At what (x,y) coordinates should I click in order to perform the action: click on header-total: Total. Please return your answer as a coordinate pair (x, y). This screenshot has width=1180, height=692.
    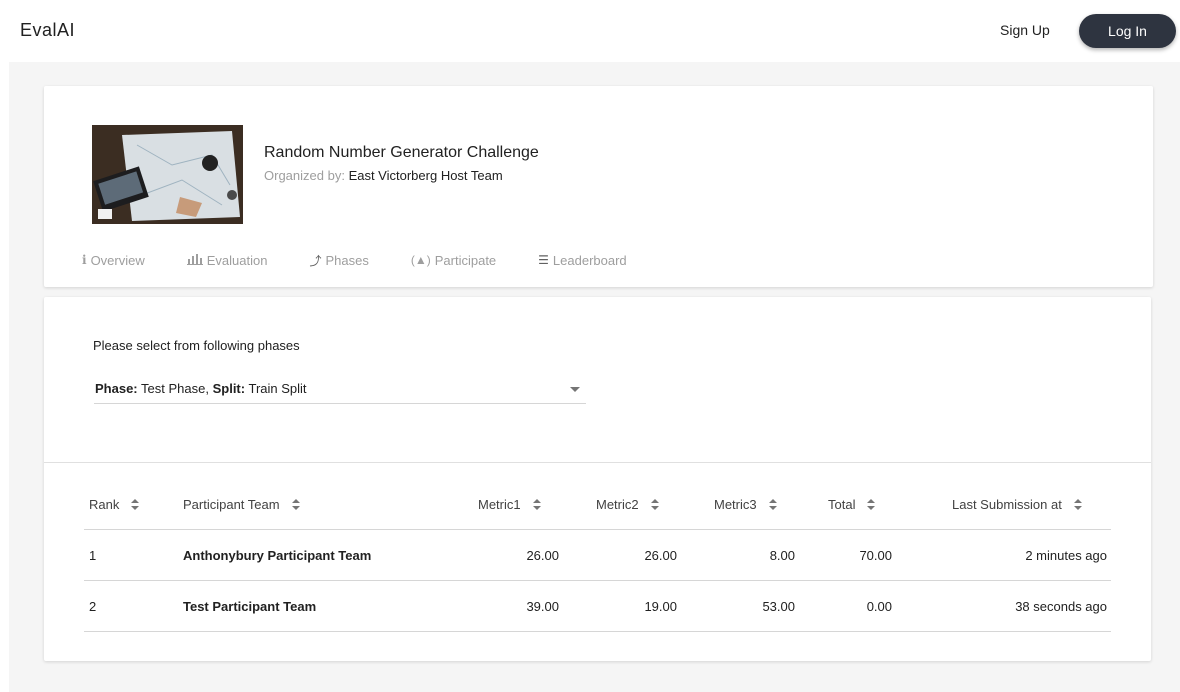
    Looking at the image, I should click on (852, 504).